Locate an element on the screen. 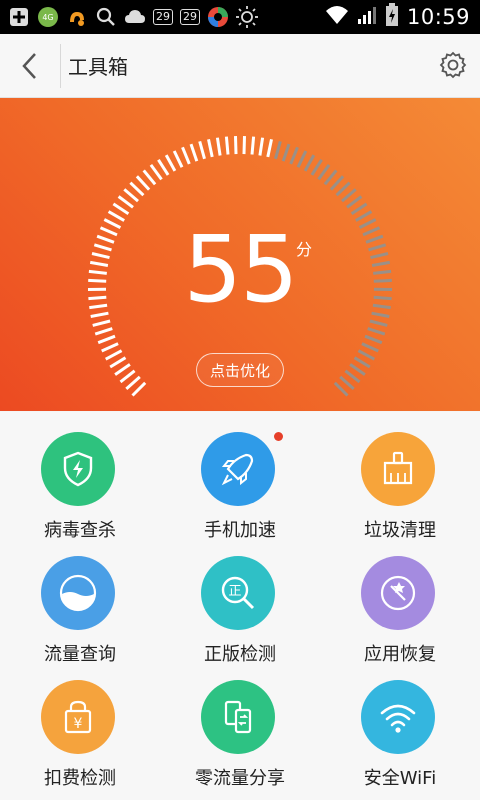 The width and height of the screenshot is (480, 800). score-container: 55 is located at coordinates (240, 270).